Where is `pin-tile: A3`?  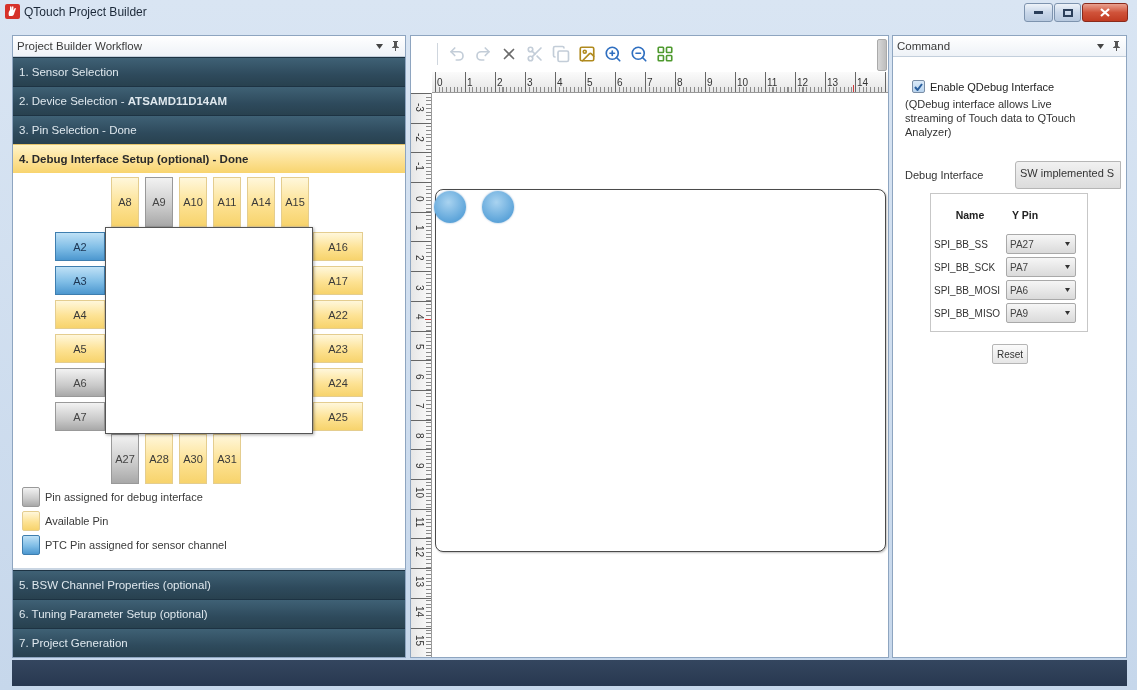
pin-tile: A3 is located at coordinates (80, 280).